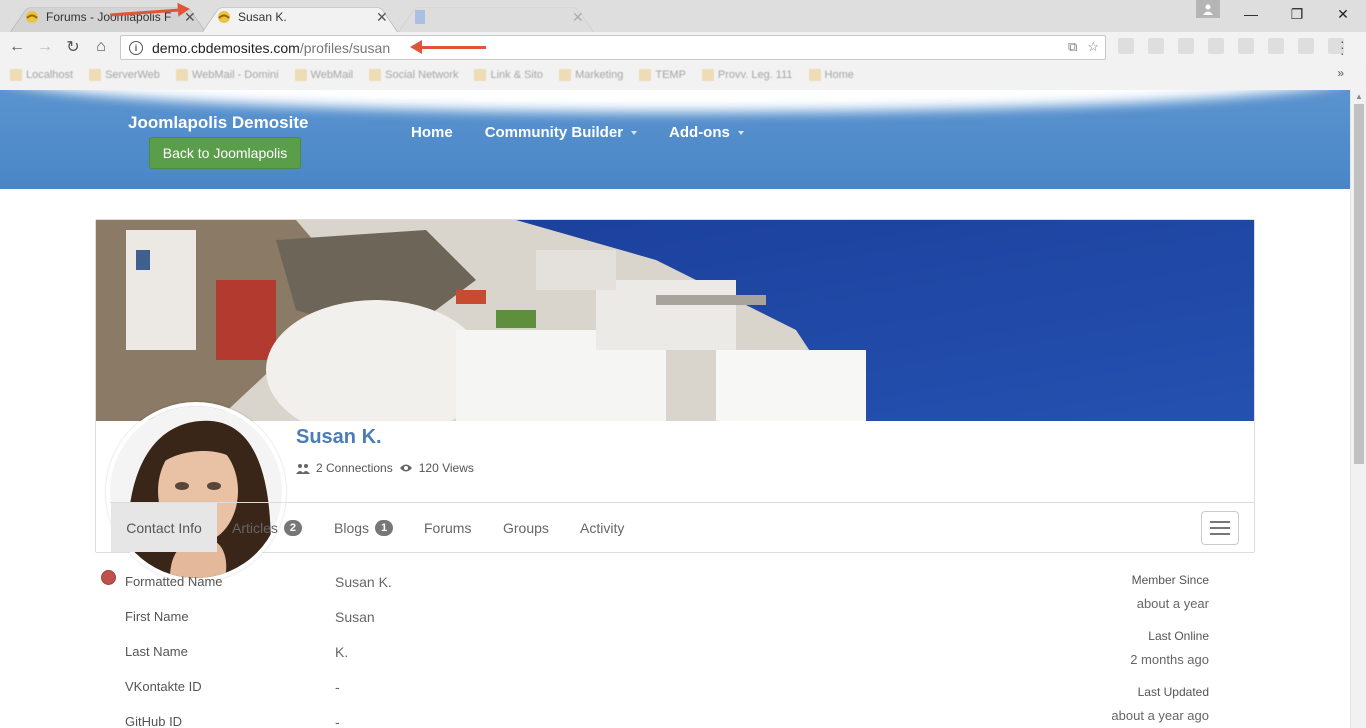  What do you see at coordinates (1220, 528) in the screenshot?
I see `hamburger-menu-icon` at bounding box center [1220, 528].